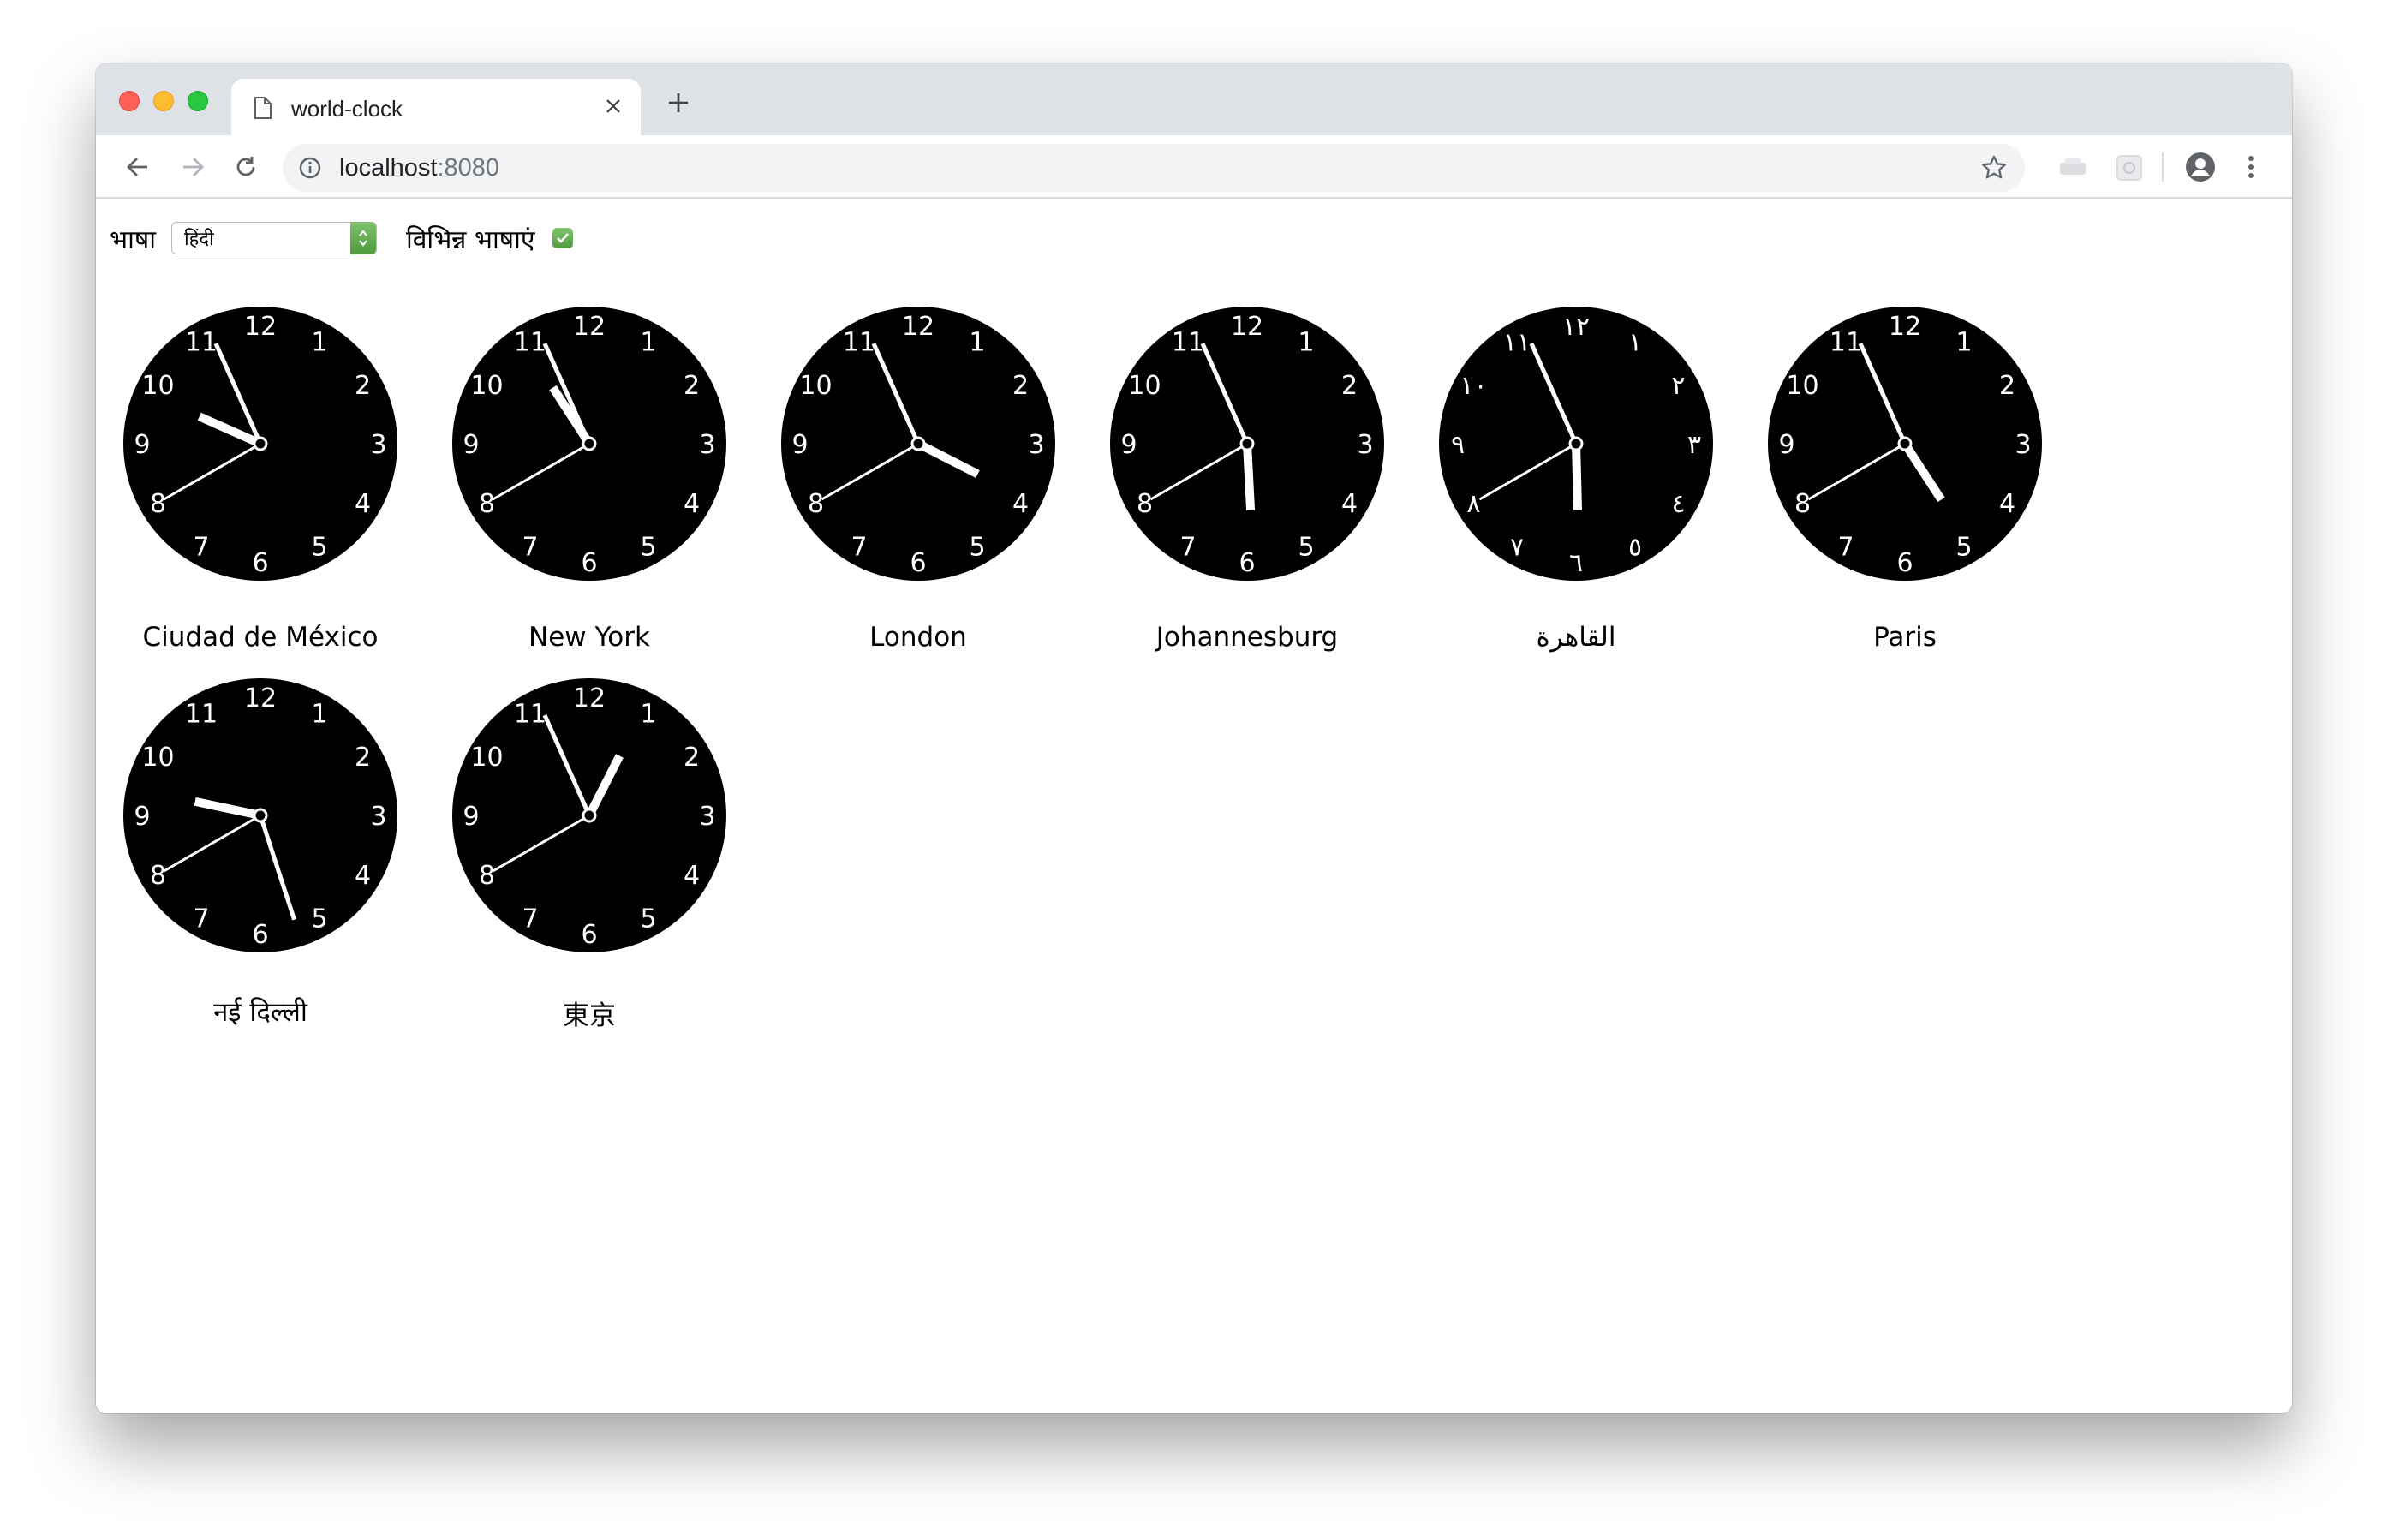 The width and height of the screenshot is (2388, 1540). Describe the element at coordinates (678, 103) in the screenshot. I see `new-tab-button` at that location.